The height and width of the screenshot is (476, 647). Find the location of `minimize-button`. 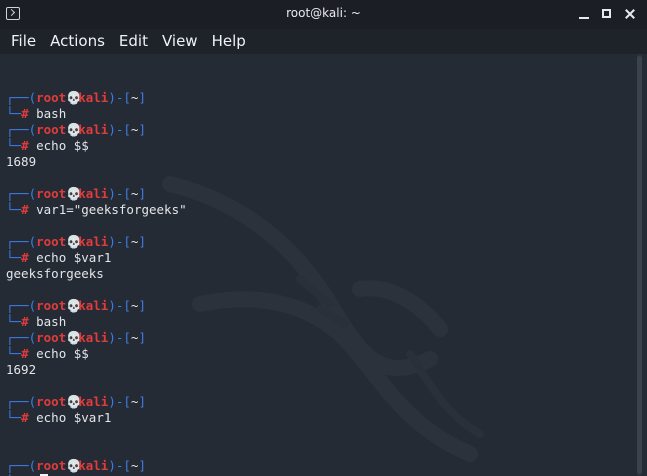

minimize-button is located at coordinates (584, 14).